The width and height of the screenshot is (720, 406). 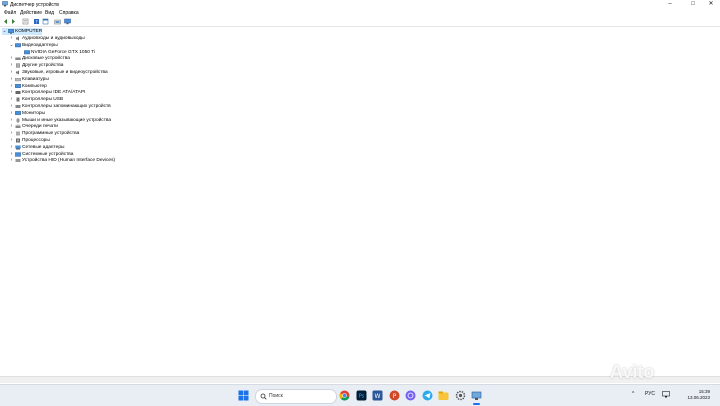 I want to click on close-button: ✕, so click(x=710, y=4).